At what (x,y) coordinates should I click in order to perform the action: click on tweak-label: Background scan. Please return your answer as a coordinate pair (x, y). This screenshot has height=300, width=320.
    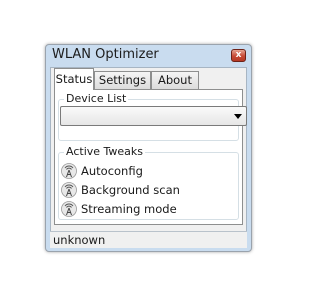
    Looking at the image, I should click on (130, 190).